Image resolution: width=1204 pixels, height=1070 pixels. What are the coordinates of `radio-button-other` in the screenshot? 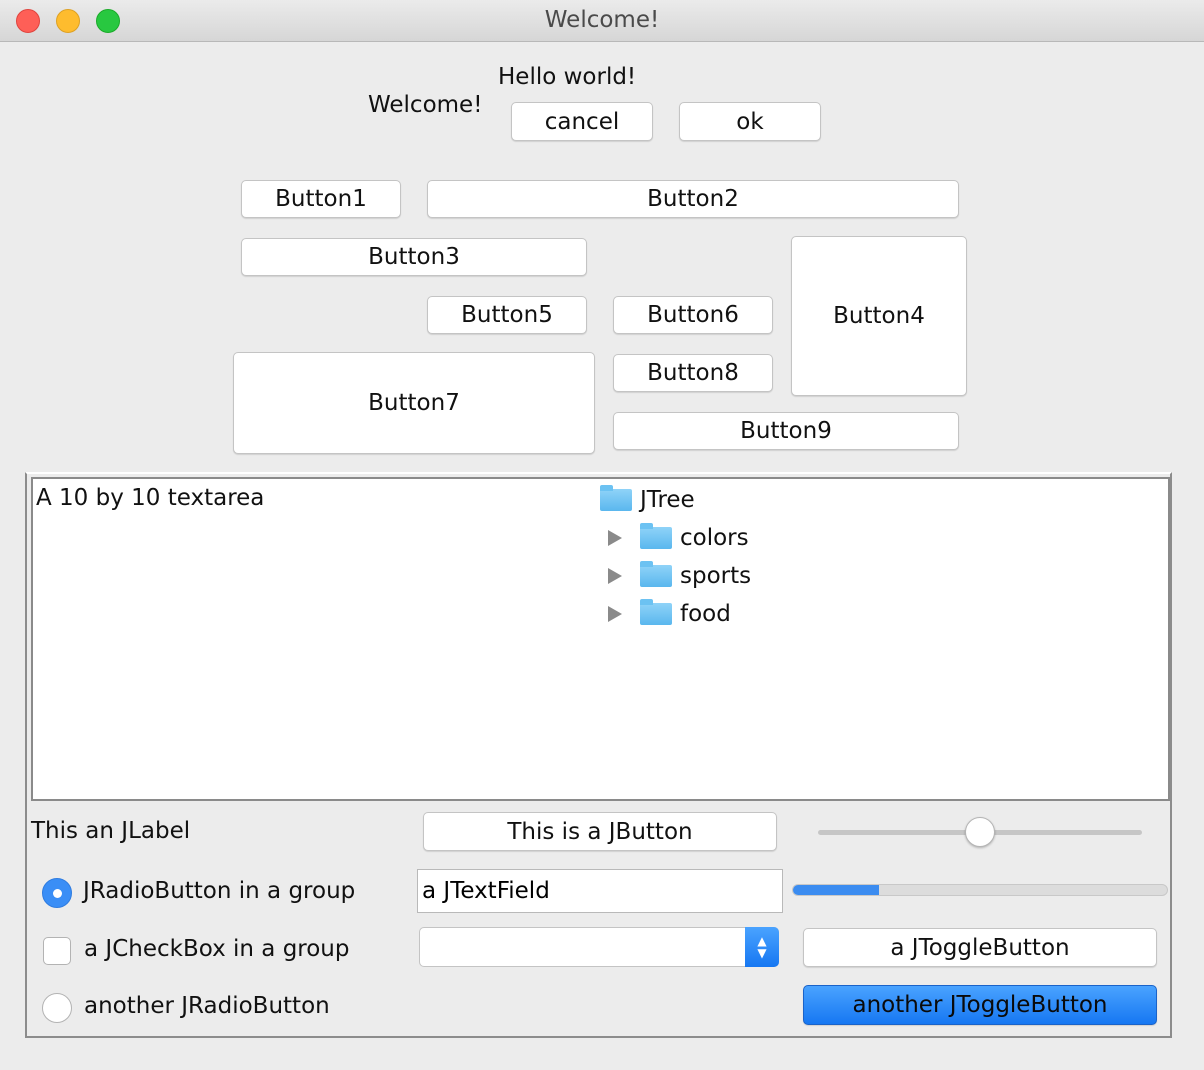 It's located at (57, 1008).